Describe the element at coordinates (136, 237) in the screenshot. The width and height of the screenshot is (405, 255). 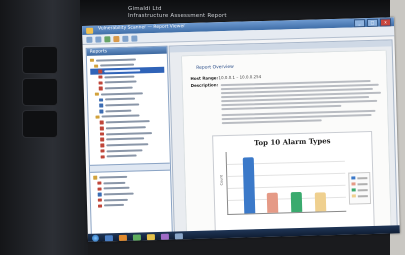
I see `media-icon` at that location.